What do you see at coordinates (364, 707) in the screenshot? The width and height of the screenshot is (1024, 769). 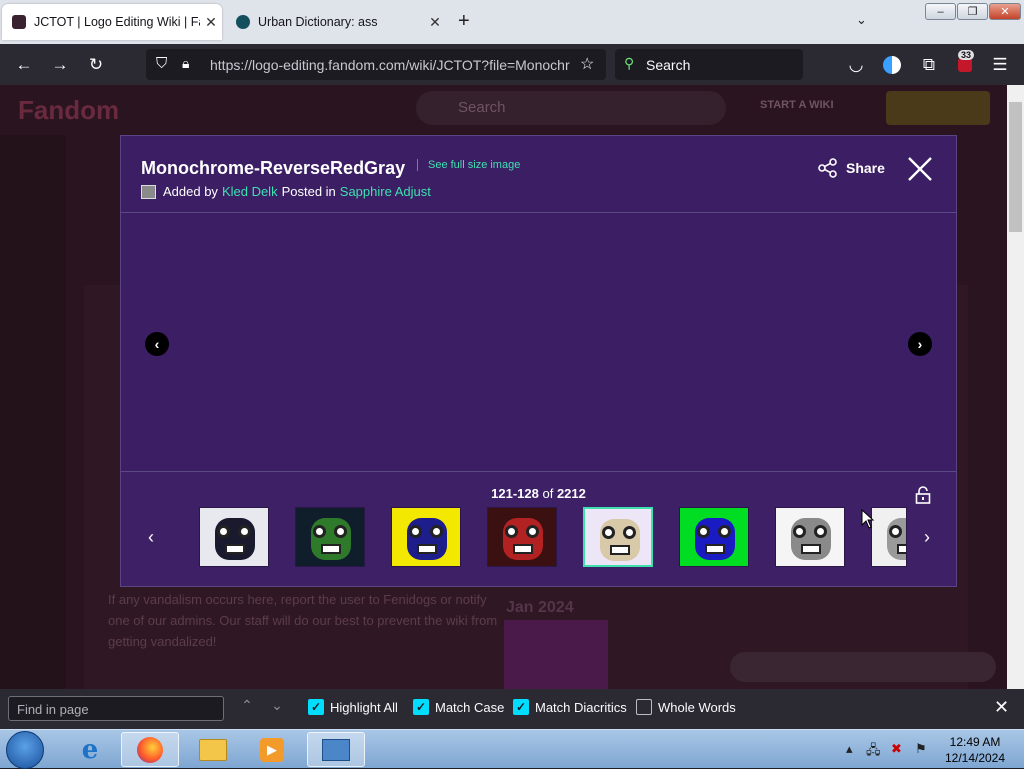 I see `highlight-all-label: Highlight All` at bounding box center [364, 707].